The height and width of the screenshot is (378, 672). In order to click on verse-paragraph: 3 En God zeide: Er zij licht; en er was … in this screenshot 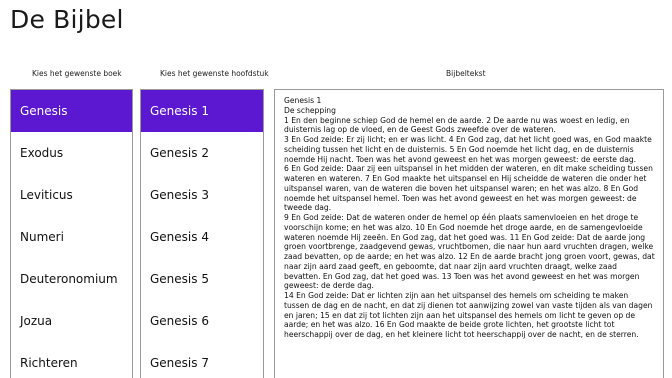, I will do `click(468, 149)`.